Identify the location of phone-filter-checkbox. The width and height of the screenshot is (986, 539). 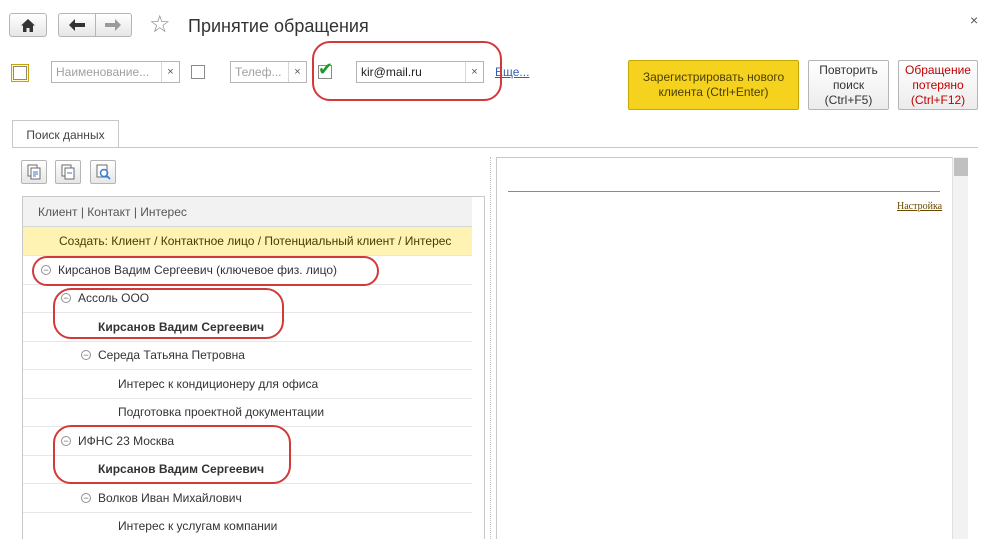
(198, 72).